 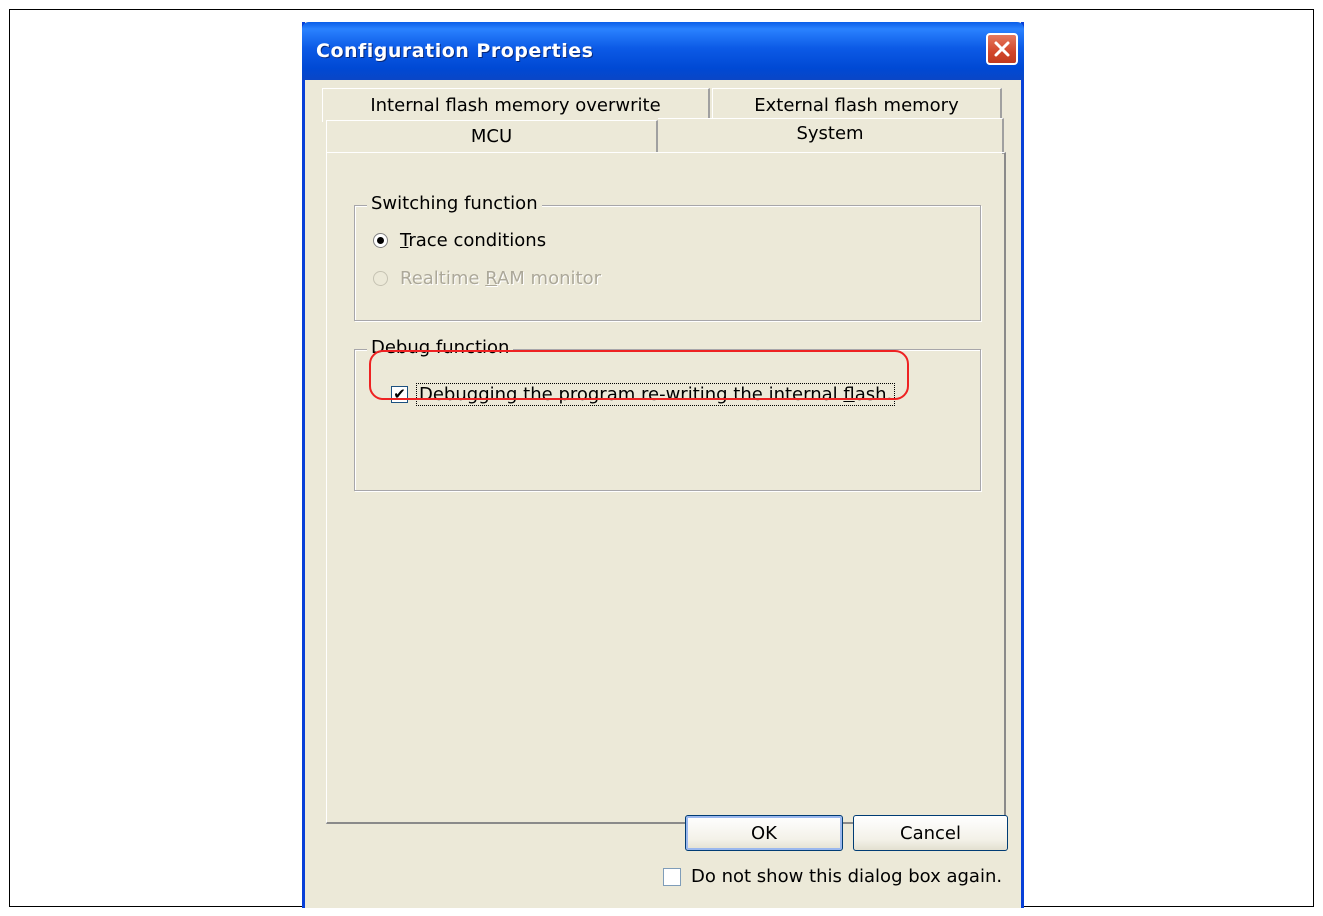 I want to click on close-button, so click(x=1002, y=49).